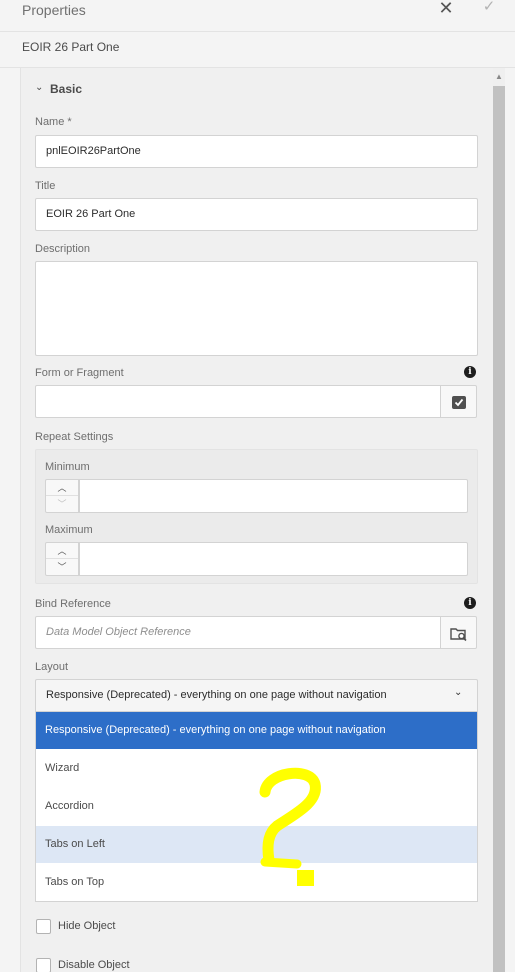  Describe the element at coordinates (499, 77) in the screenshot. I see `scroll-up-arrow-icon: ▲` at that location.